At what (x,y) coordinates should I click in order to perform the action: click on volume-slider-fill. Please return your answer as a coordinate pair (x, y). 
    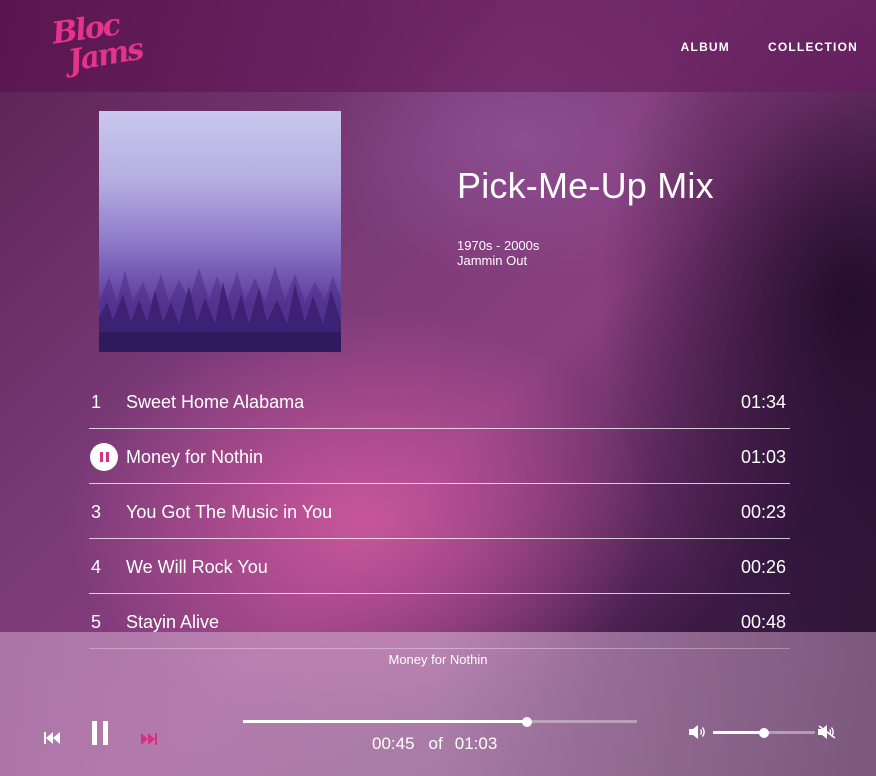
    Looking at the image, I should click on (738, 732).